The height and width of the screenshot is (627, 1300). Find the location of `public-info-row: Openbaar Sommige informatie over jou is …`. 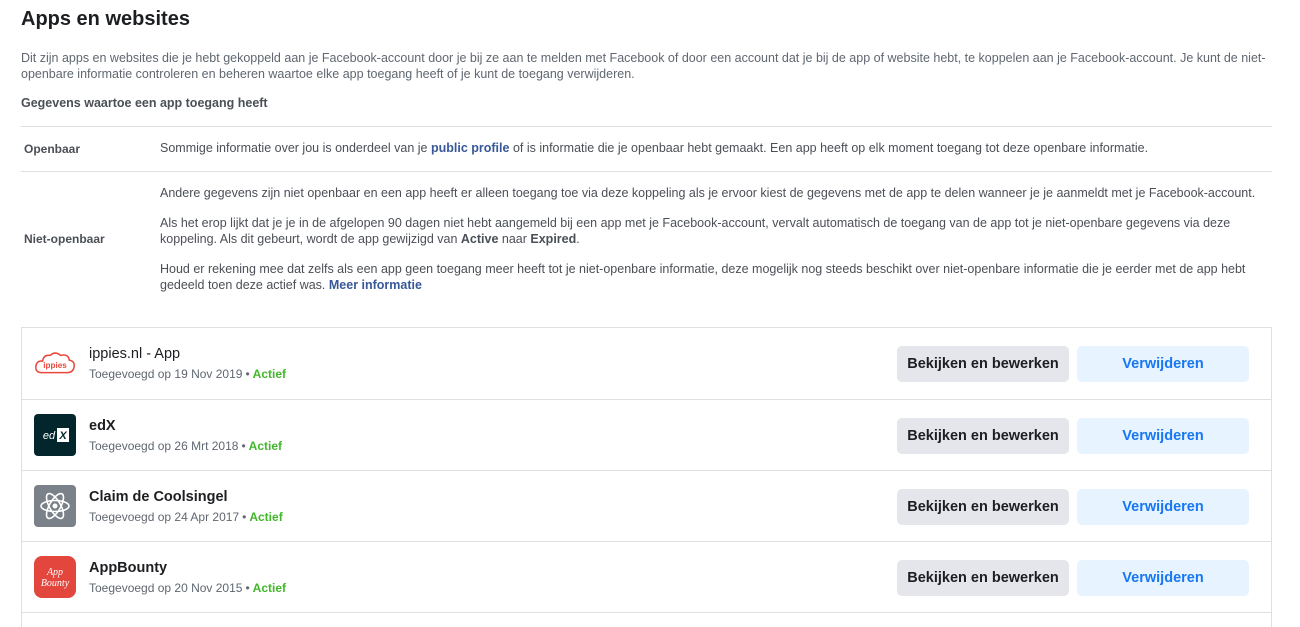

public-info-row: Openbaar Sommige informatie over jou is … is located at coordinates (646, 148).